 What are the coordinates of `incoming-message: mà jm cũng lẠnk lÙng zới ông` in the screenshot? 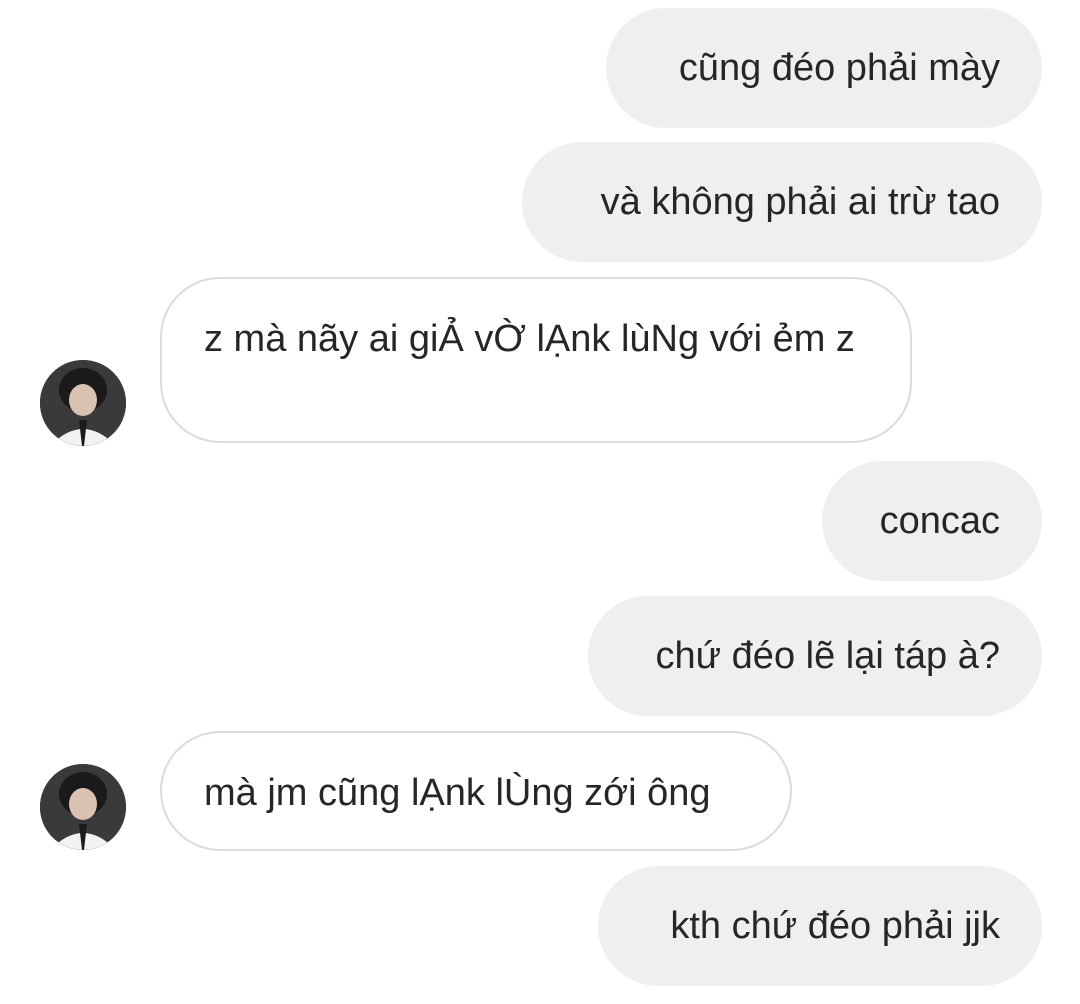 It's located at (476, 791).